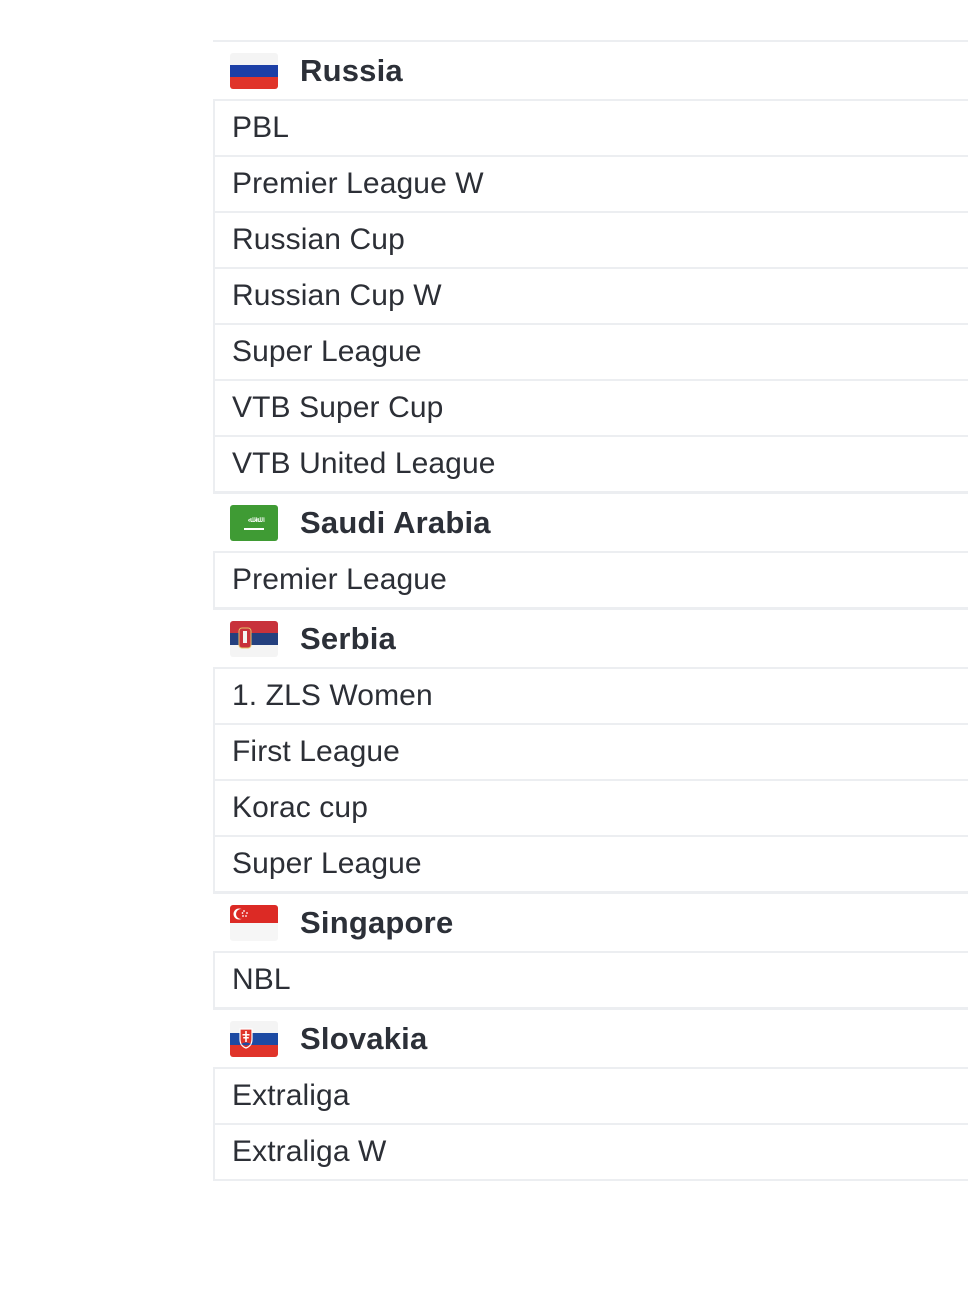  I want to click on league-name: Russian Cup W, so click(337, 295).